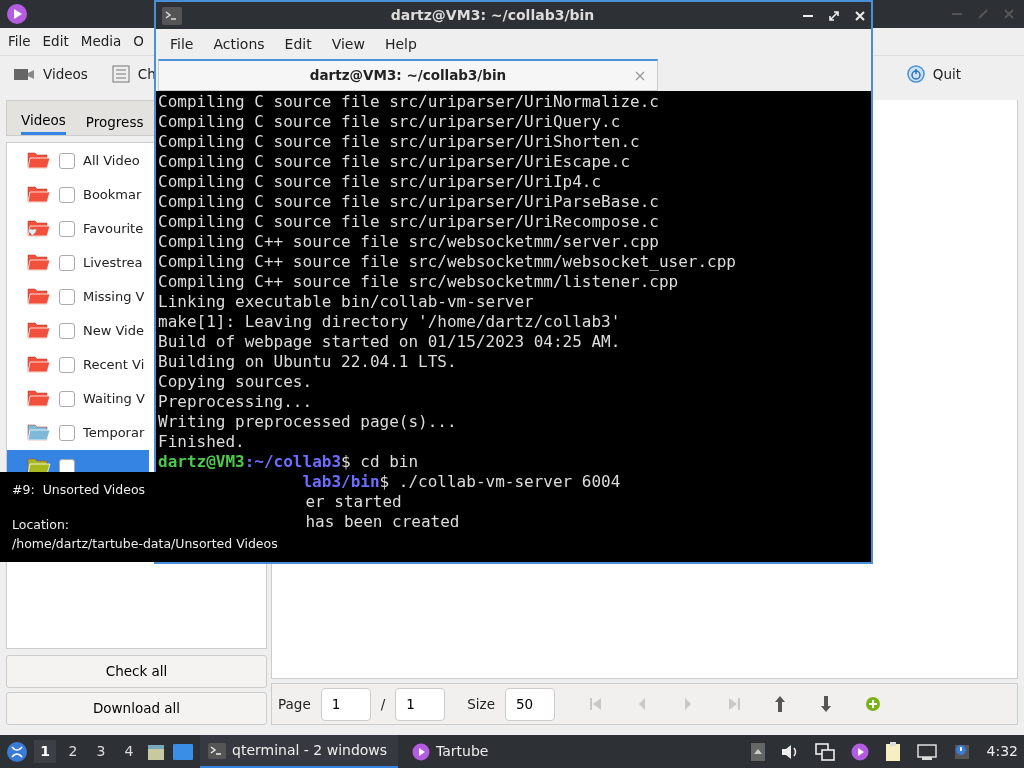 Image resolution: width=1024 pixels, height=768 pixels. I want to click on prompt-path: lab3/bin, so click(341, 481).